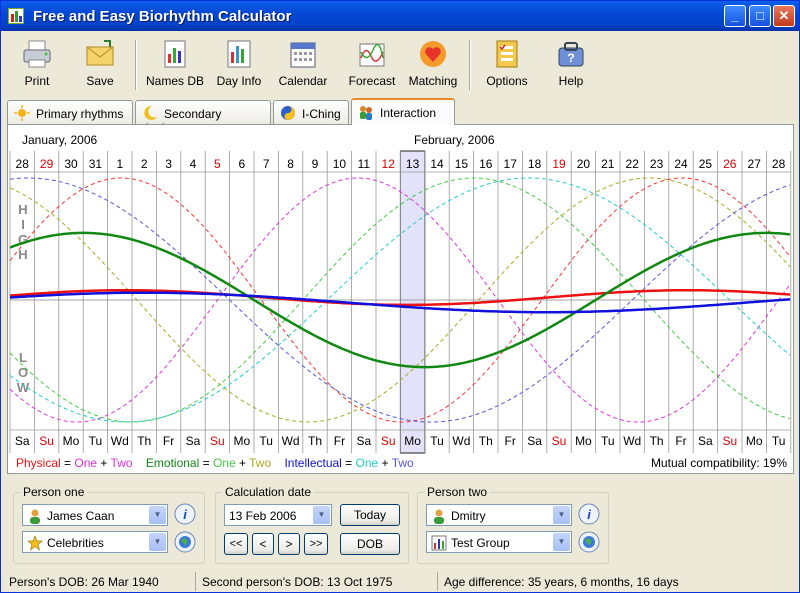  Describe the element at coordinates (507, 65) in the screenshot. I see `options-button: Options` at that location.